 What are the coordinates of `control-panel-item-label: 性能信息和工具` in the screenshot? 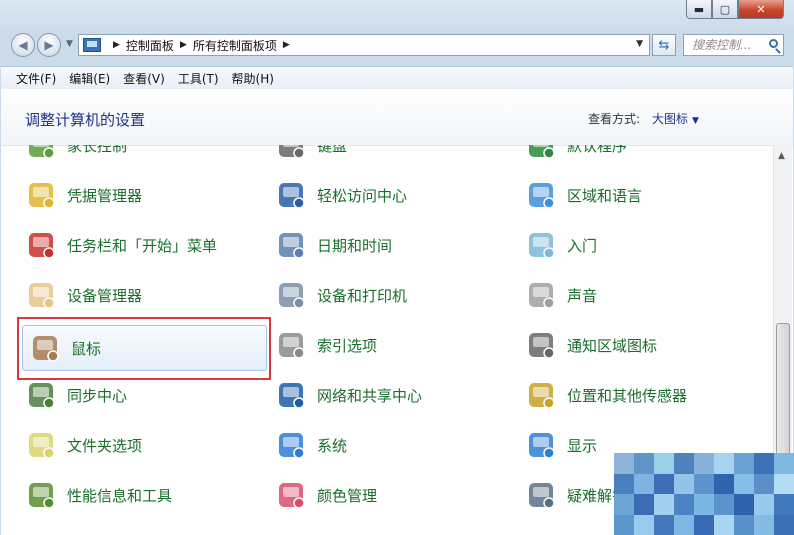 It's located at (120, 495).